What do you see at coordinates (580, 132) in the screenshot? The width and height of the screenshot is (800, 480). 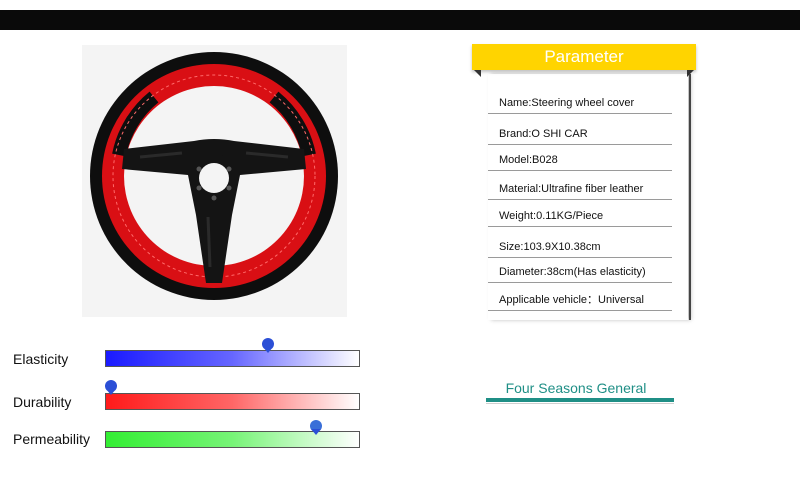 I see `param-brand: Brand:O SHI CAR` at bounding box center [580, 132].